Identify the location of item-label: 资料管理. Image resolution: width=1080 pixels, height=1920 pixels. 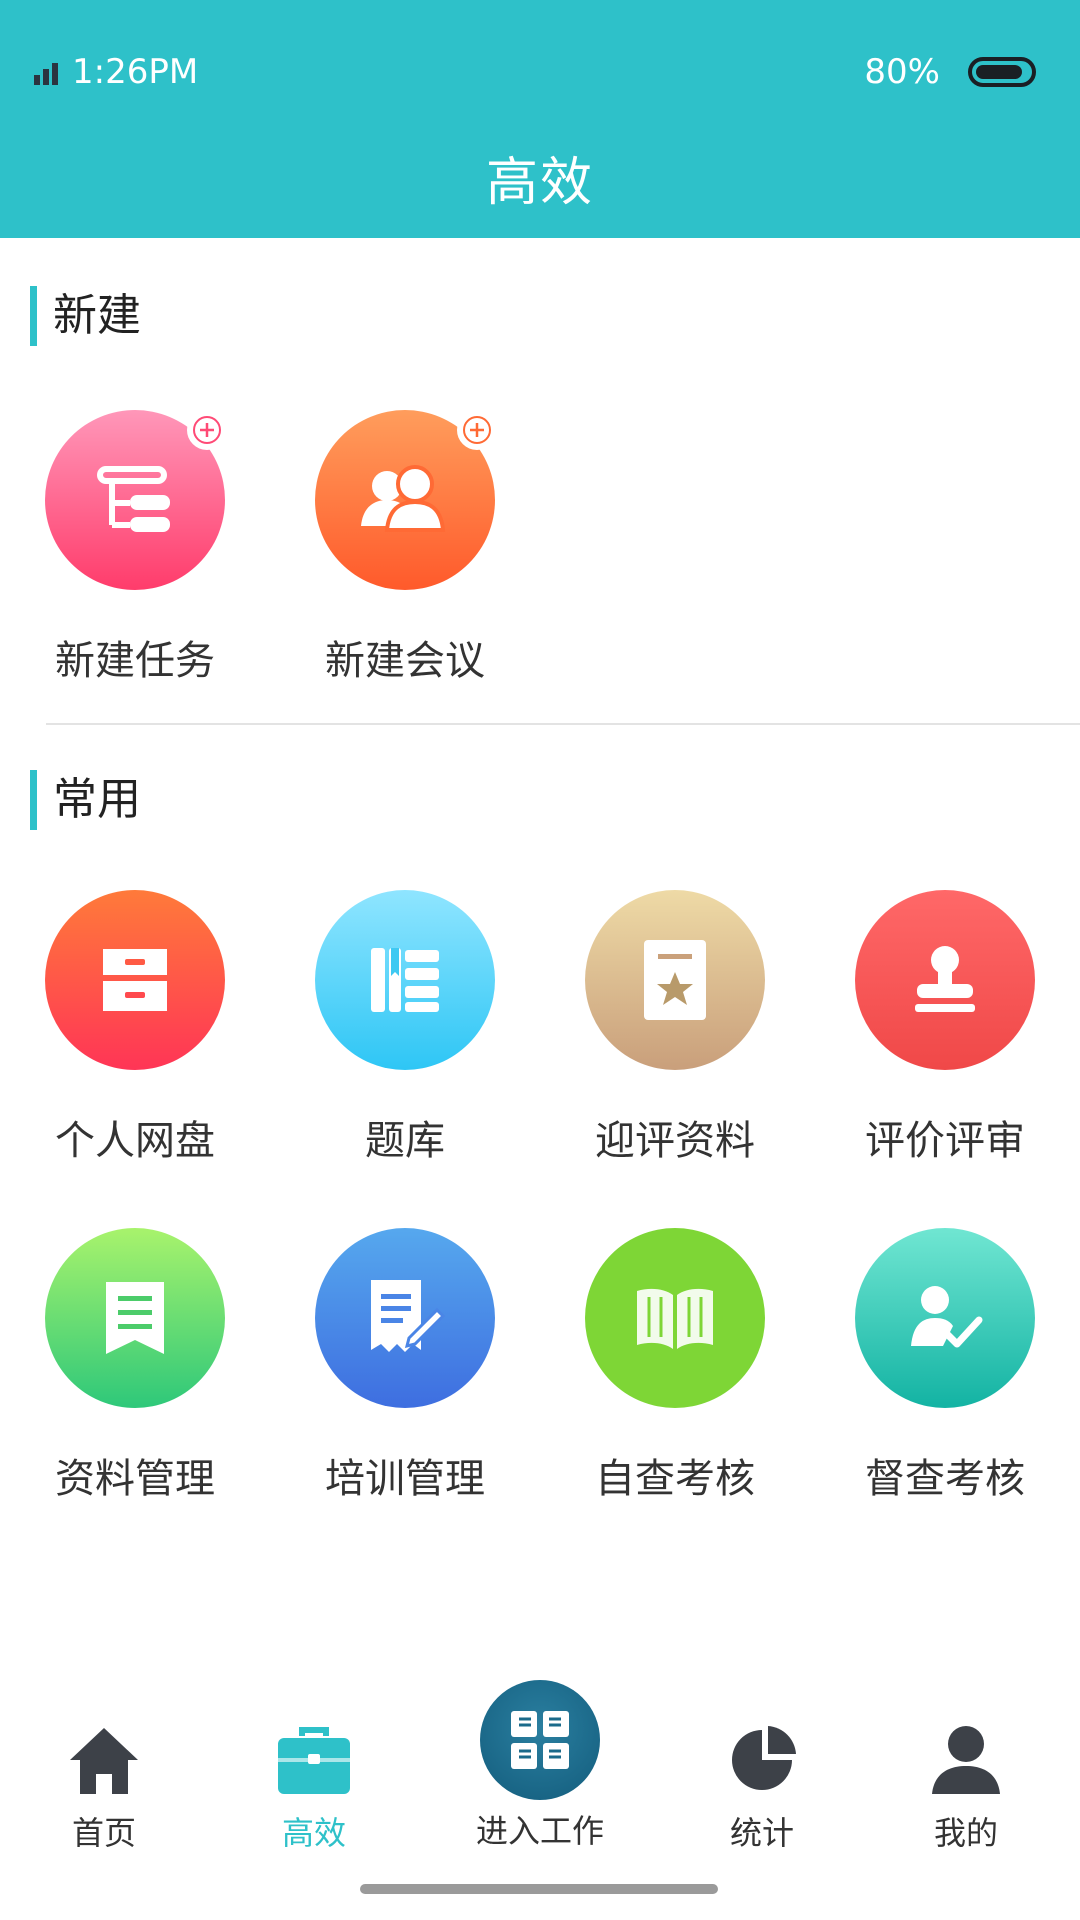
(135, 1479).